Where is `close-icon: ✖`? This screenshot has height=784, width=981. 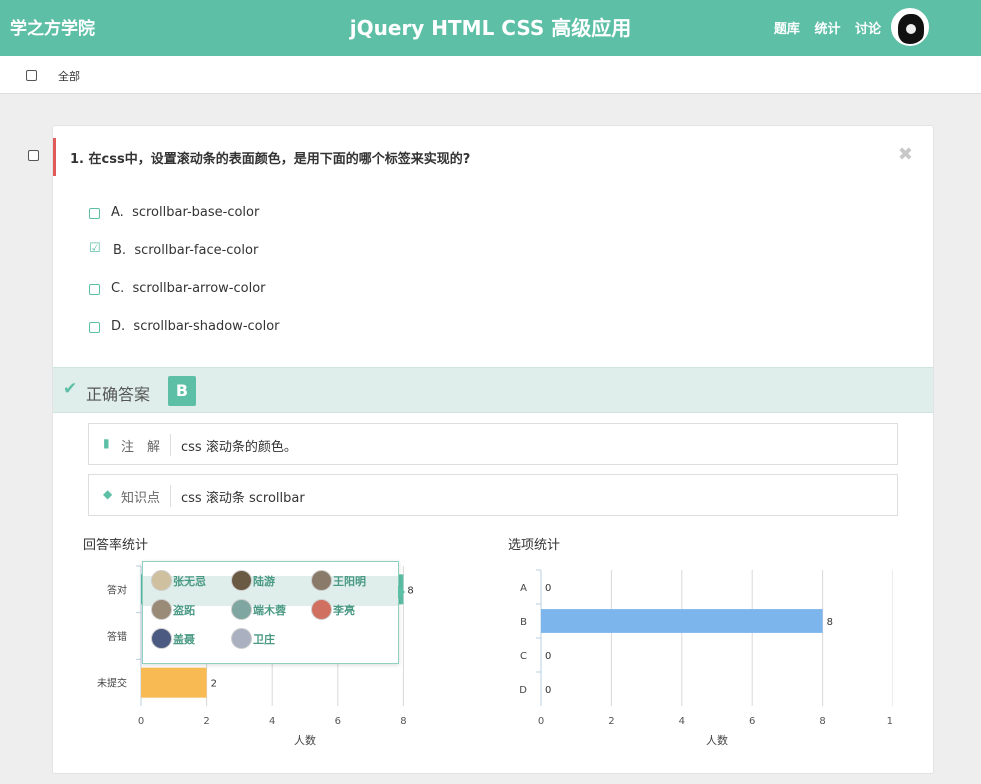 close-icon: ✖ is located at coordinates (905, 154).